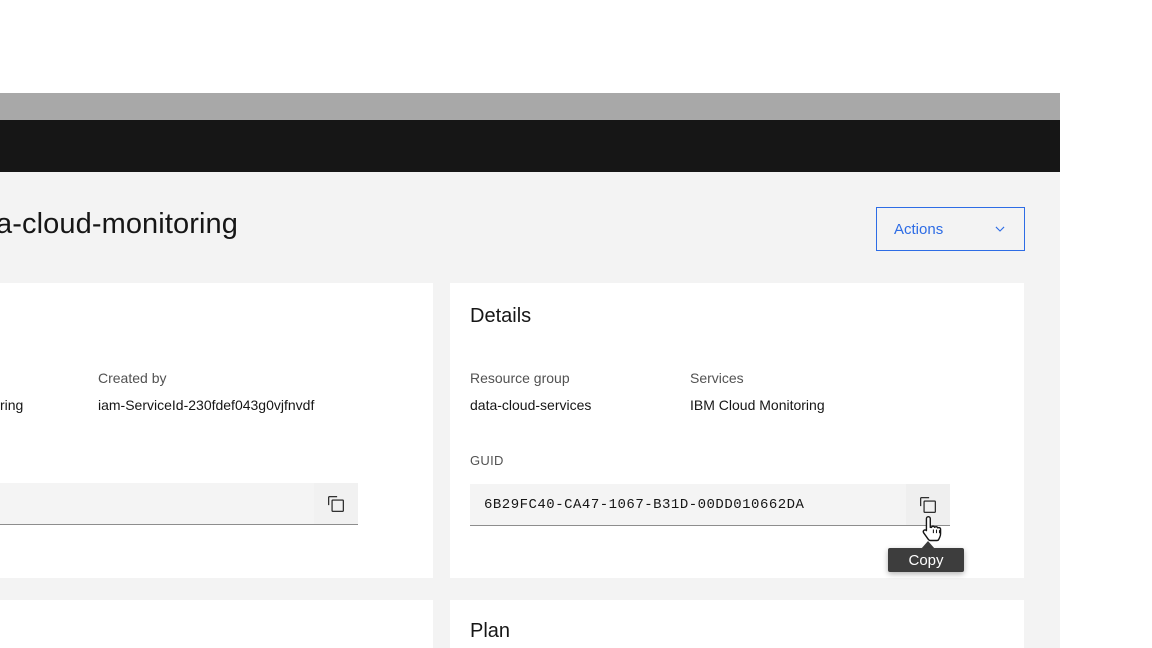 The height and width of the screenshot is (648, 1152). I want to click on actions-button-label: Actions, so click(919, 229).